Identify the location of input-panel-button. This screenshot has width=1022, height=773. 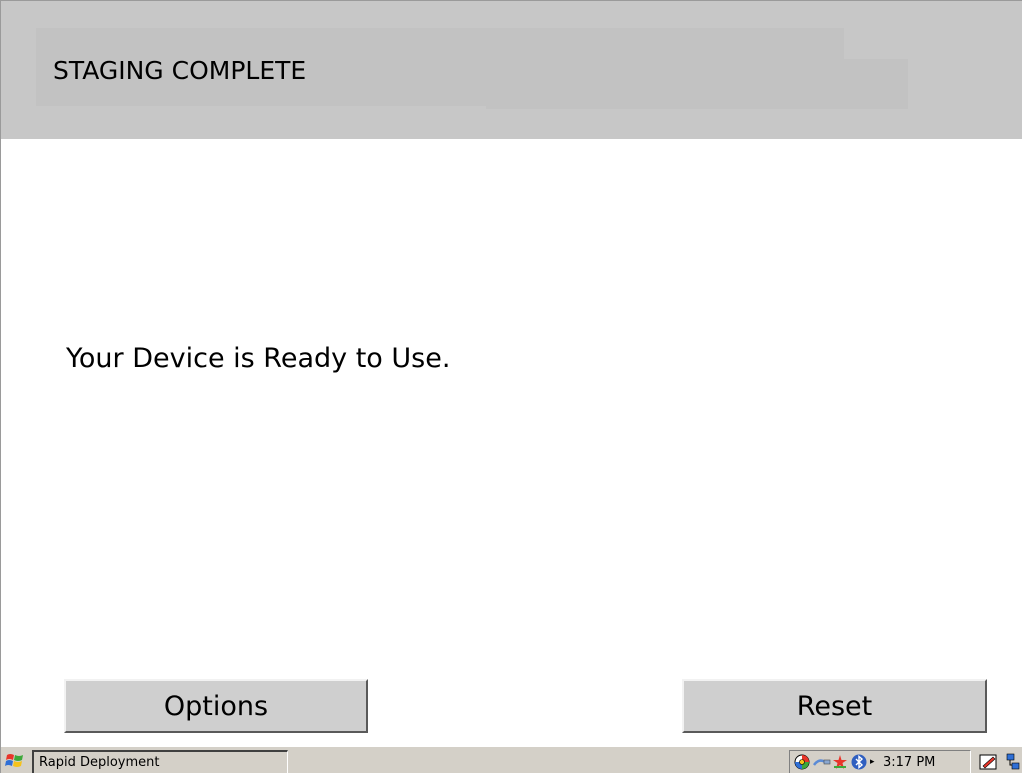
(989, 761).